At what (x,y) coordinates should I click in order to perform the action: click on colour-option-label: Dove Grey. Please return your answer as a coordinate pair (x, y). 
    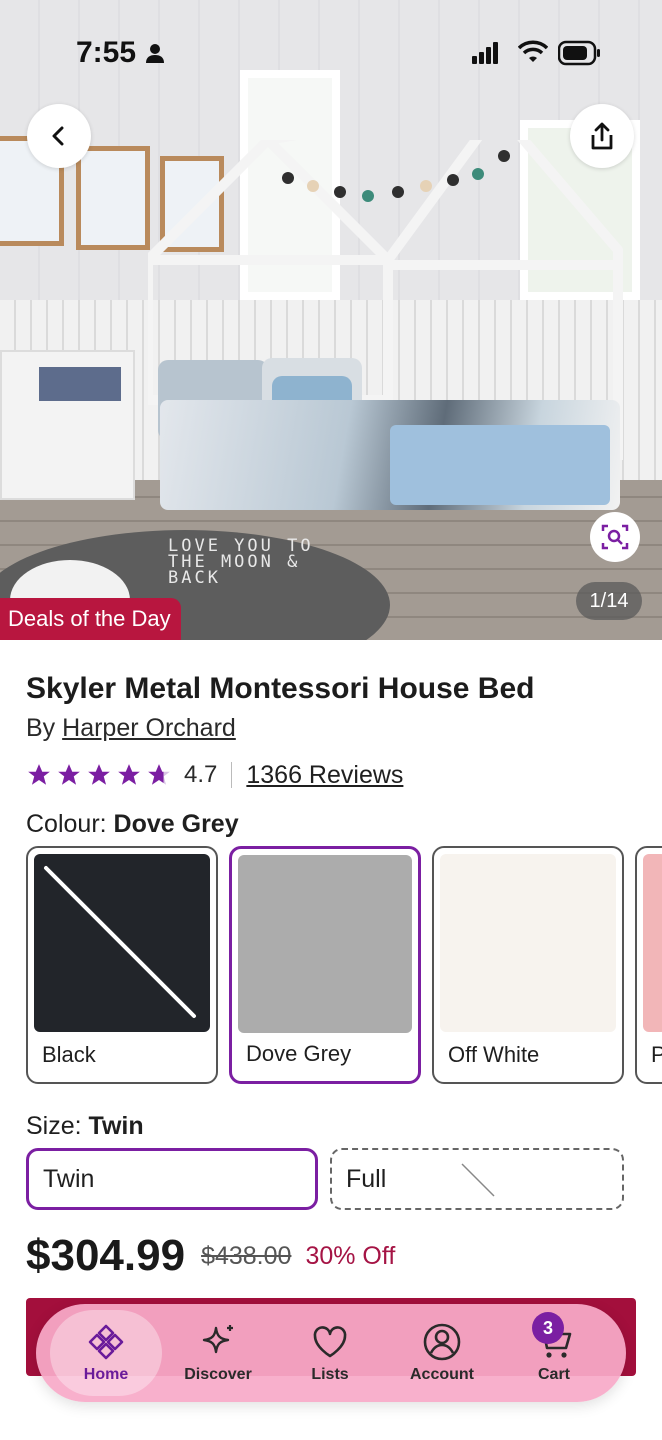
    Looking at the image, I should click on (299, 1053).